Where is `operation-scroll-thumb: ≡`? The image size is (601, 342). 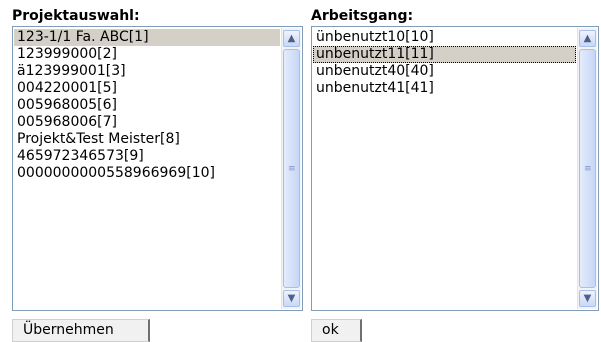
operation-scroll-thumb: ≡ is located at coordinates (587, 168).